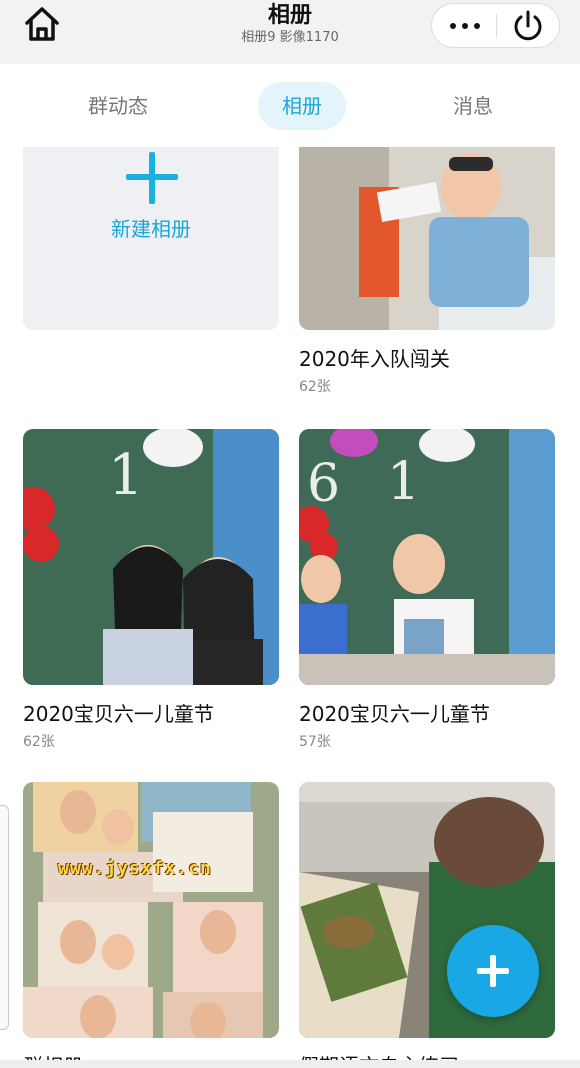 The height and width of the screenshot is (1068, 580). What do you see at coordinates (315, 742) in the screenshot?
I see `album-count: 57张` at bounding box center [315, 742].